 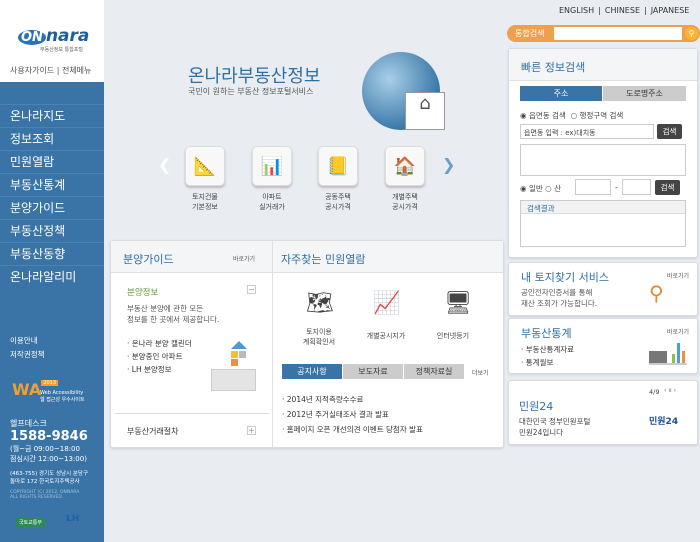 What do you see at coordinates (236, 367) in the screenshot?
I see `building-illustration` at bounding box center [236, 367].